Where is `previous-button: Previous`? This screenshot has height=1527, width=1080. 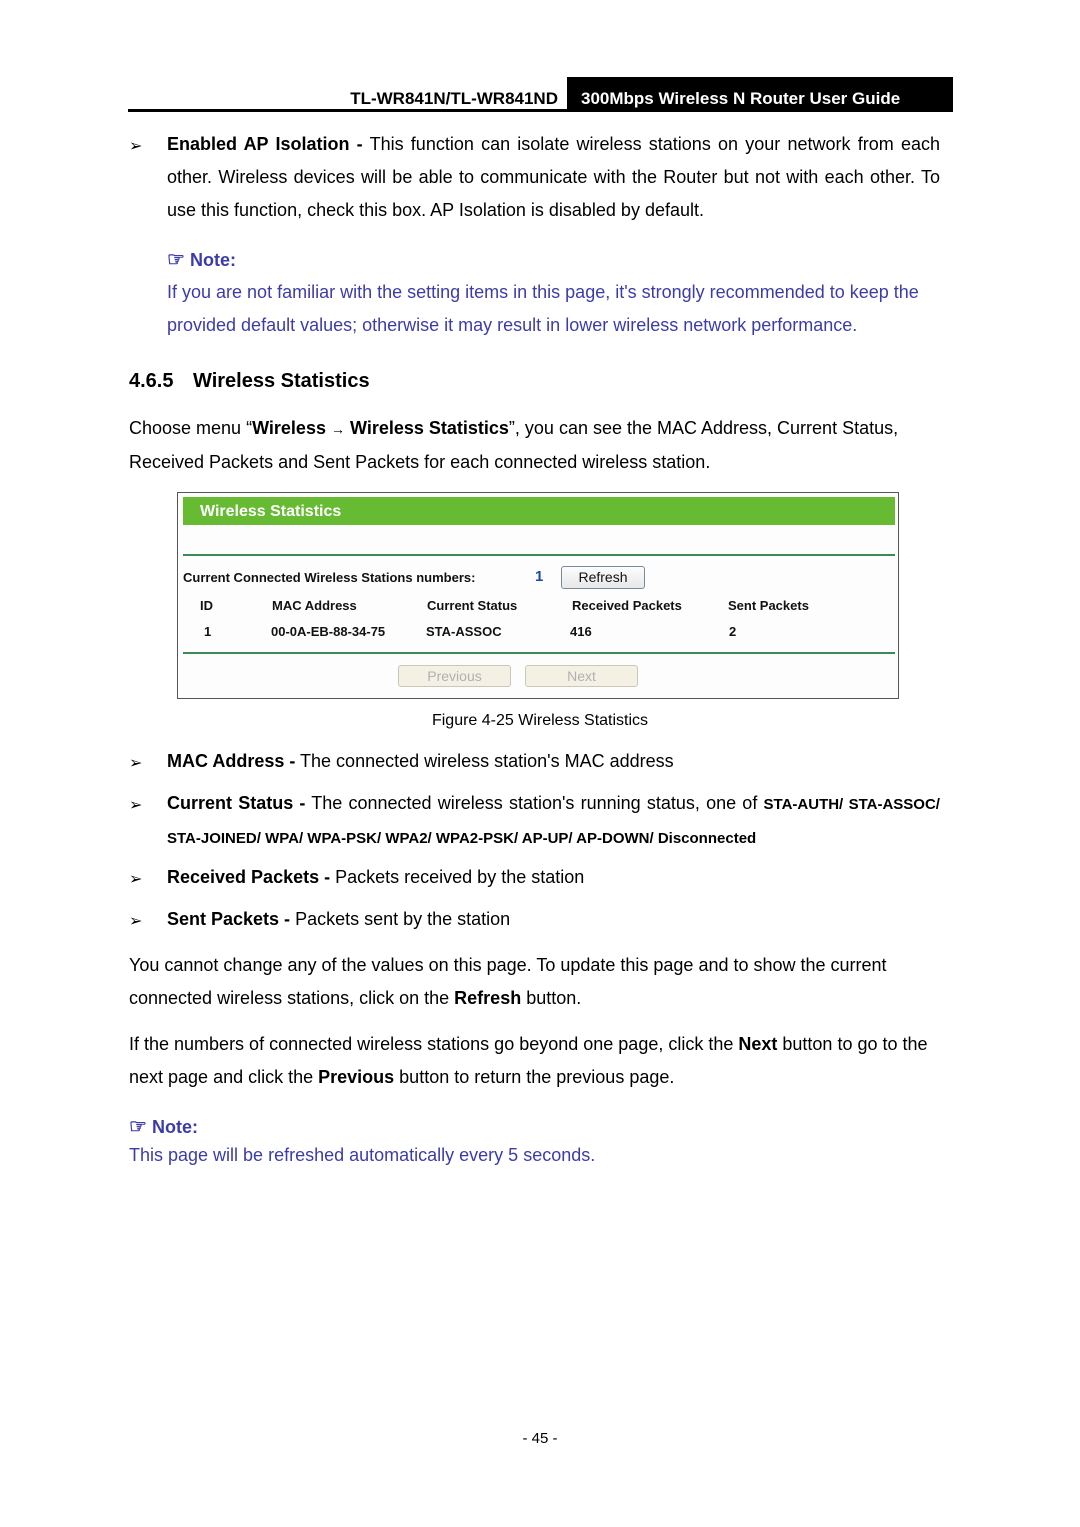 previous-button: Previous is located at coordinates (454, 676).